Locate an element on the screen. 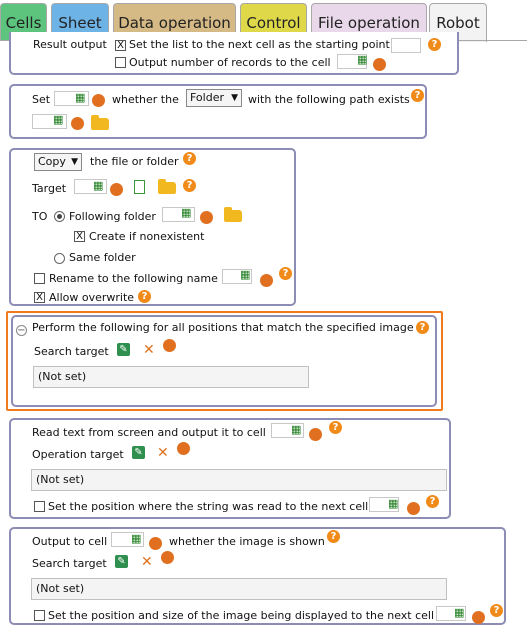 The image size is (527, 628). set-list-next-checkbox: X is located at coordinates (120, 45).